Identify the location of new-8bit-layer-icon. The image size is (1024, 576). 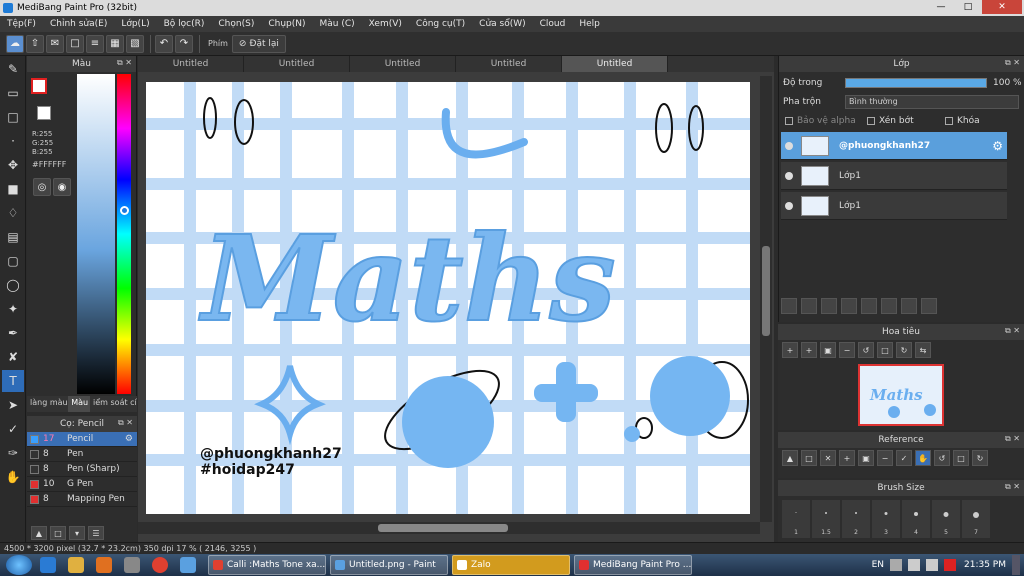
(829, 306).